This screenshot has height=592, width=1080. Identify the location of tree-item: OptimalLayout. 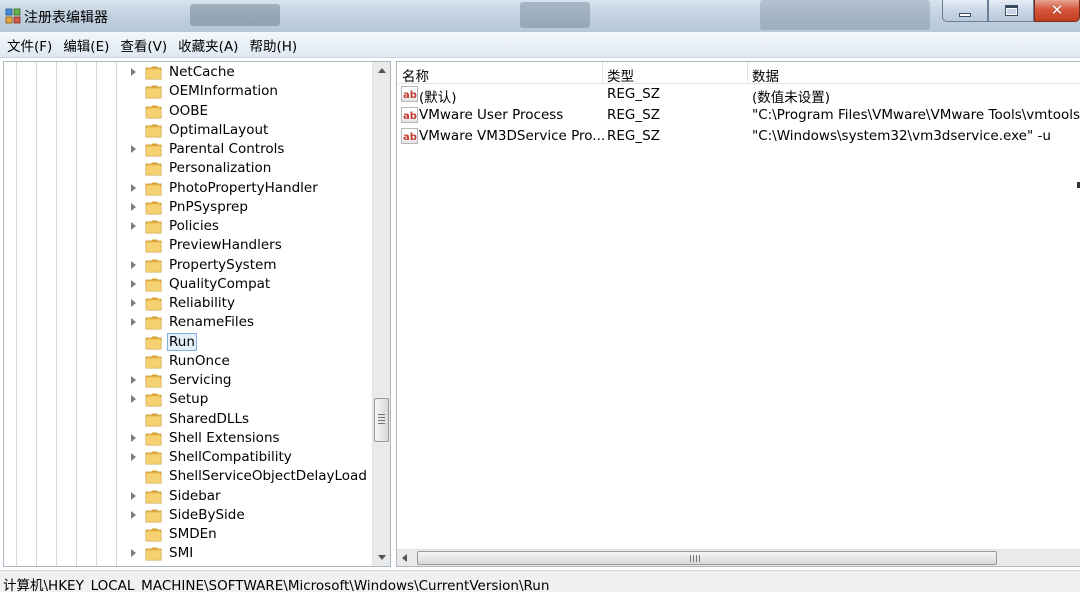
(188, 130).